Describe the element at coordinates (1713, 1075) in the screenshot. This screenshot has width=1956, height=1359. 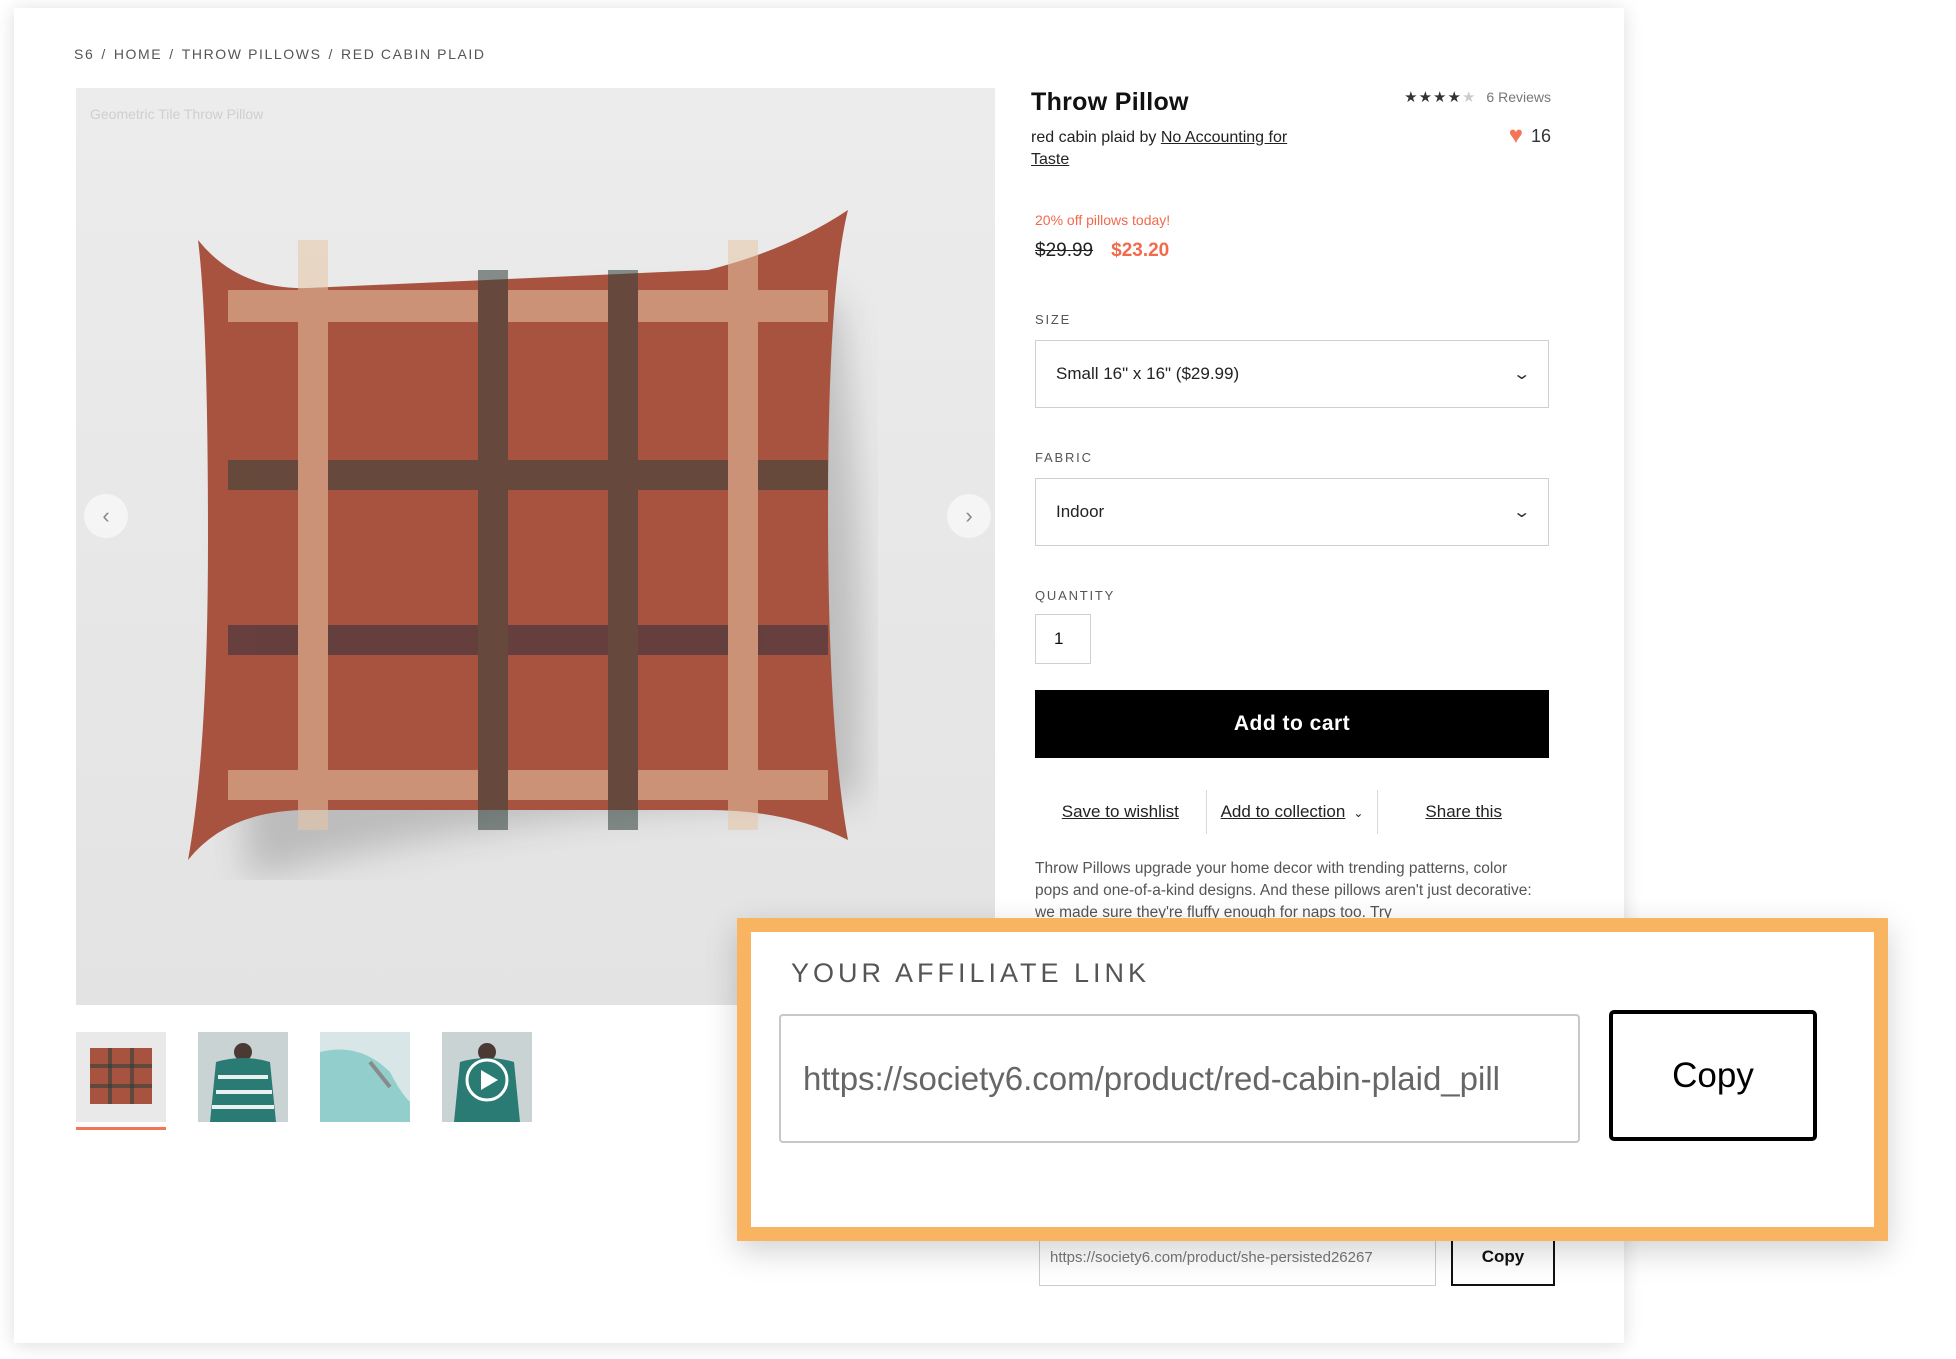
I see `copy-button: Copy` at that location.